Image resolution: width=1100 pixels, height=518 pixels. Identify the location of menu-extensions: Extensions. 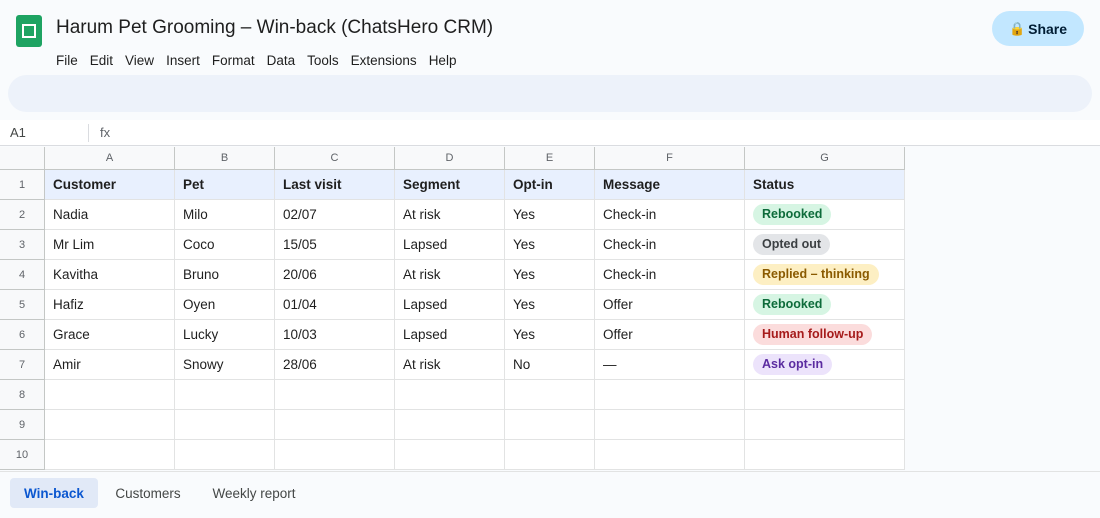
(384, 60).